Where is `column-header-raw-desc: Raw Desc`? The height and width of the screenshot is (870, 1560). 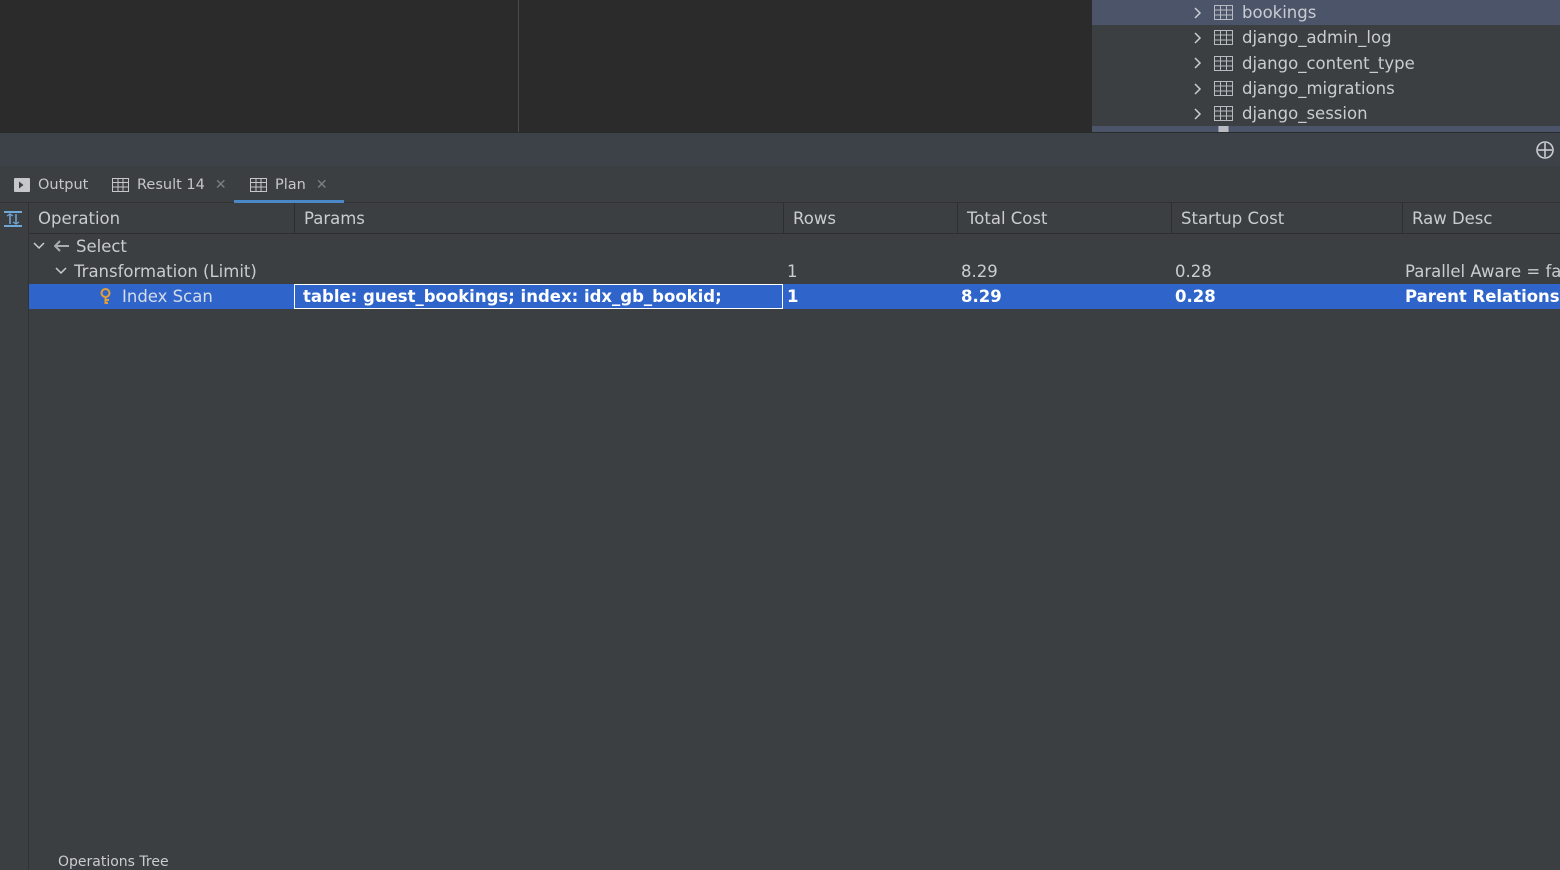
column-header-raw-desc: Raw Desc is located at coordinates (1481, 218).